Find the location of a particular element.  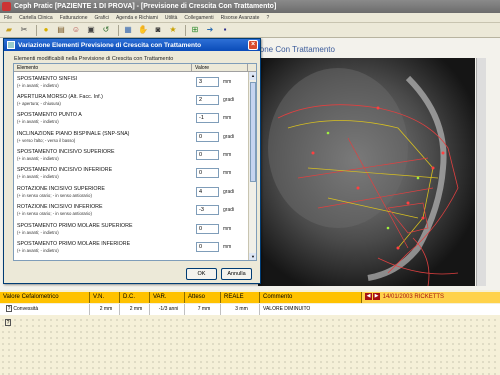

menu-utilita: Utilità is located at coordinates (171, 18).